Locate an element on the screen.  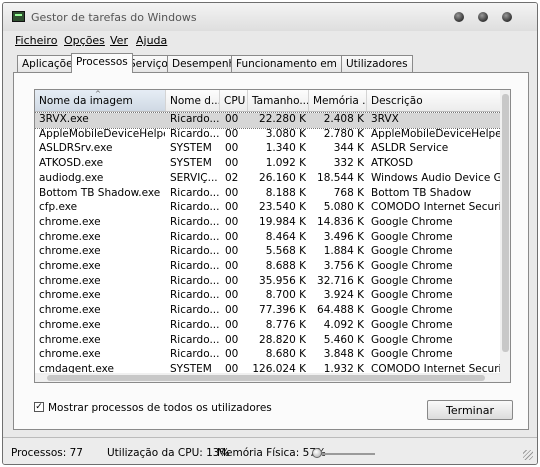
menu-ver: Ver is located at coordinates (119, 40).